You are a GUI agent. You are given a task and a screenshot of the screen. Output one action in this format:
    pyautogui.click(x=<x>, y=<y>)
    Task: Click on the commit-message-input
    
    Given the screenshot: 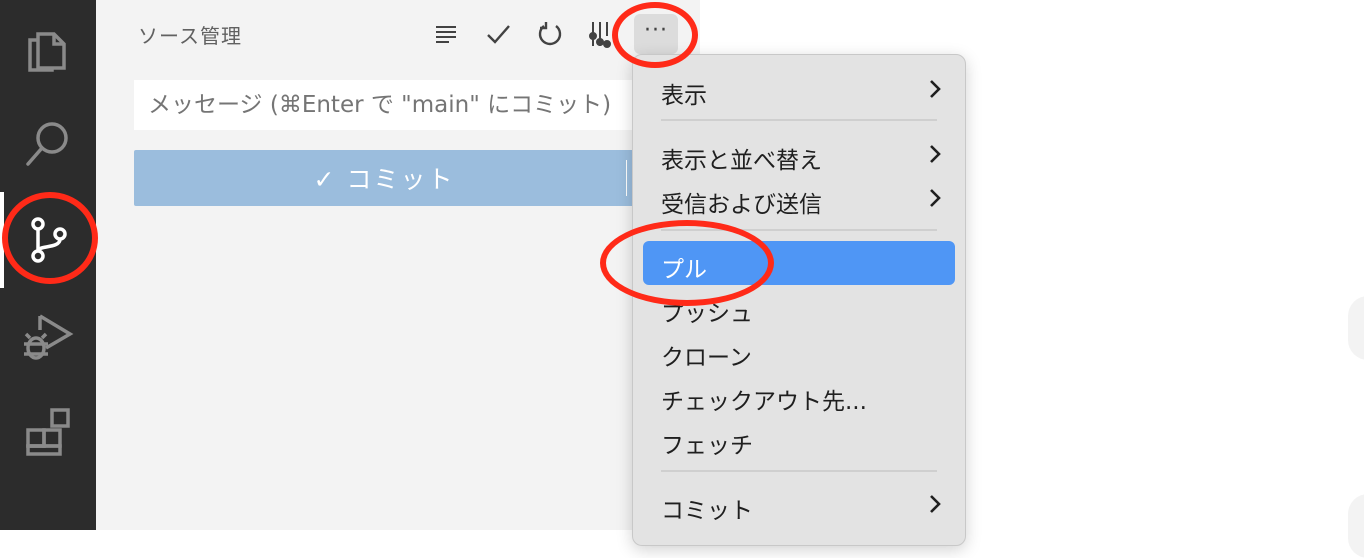 What is the action you would take?
    pyautogui.click(x=414, y=105)
    